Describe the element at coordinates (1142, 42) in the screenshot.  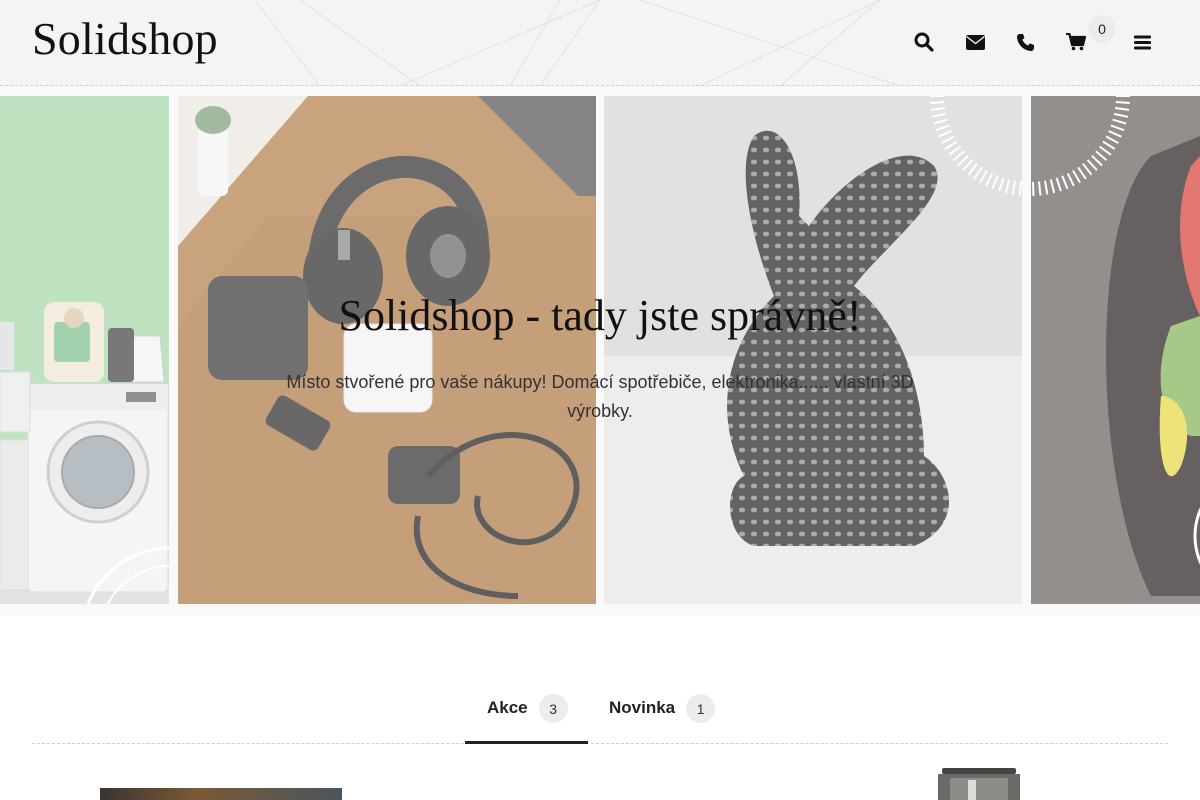
I see `menu-icon` at that location.